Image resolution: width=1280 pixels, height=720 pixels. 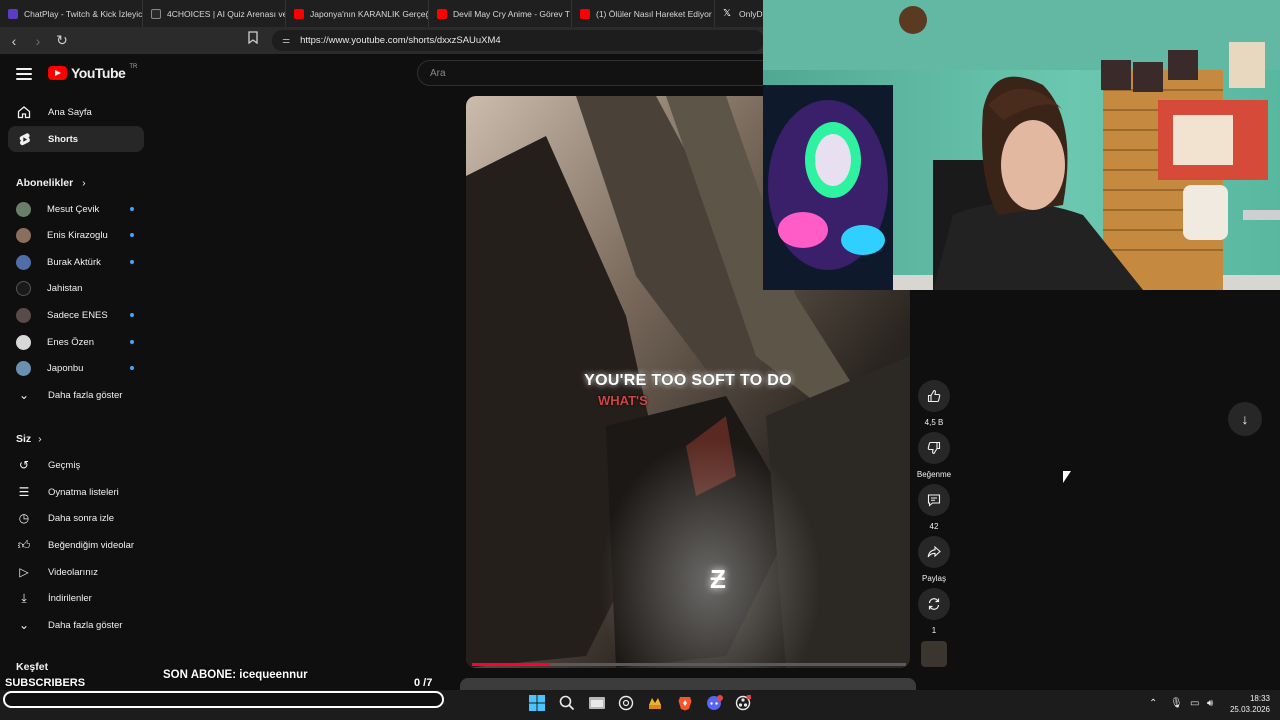 I want to click on file-explorer-icon, so click(x=597, y=703).